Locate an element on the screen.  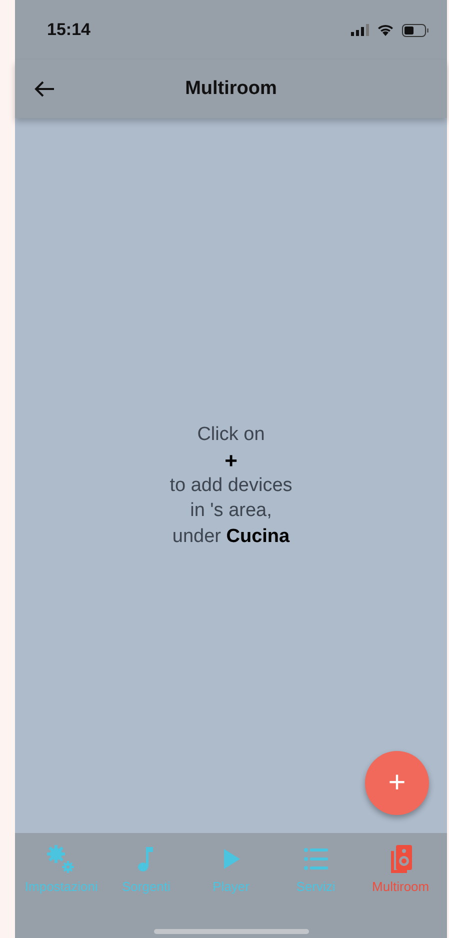
message-text: under Cucina is located at coordinates (231, 536).